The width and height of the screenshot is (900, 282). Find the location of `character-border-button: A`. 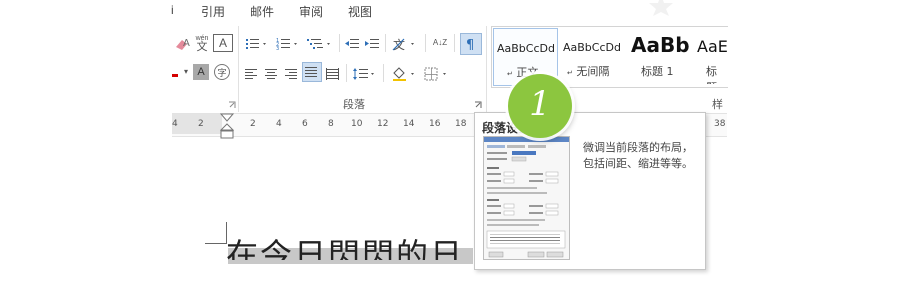

character-border-button: A is located at coordinates (223, 43).